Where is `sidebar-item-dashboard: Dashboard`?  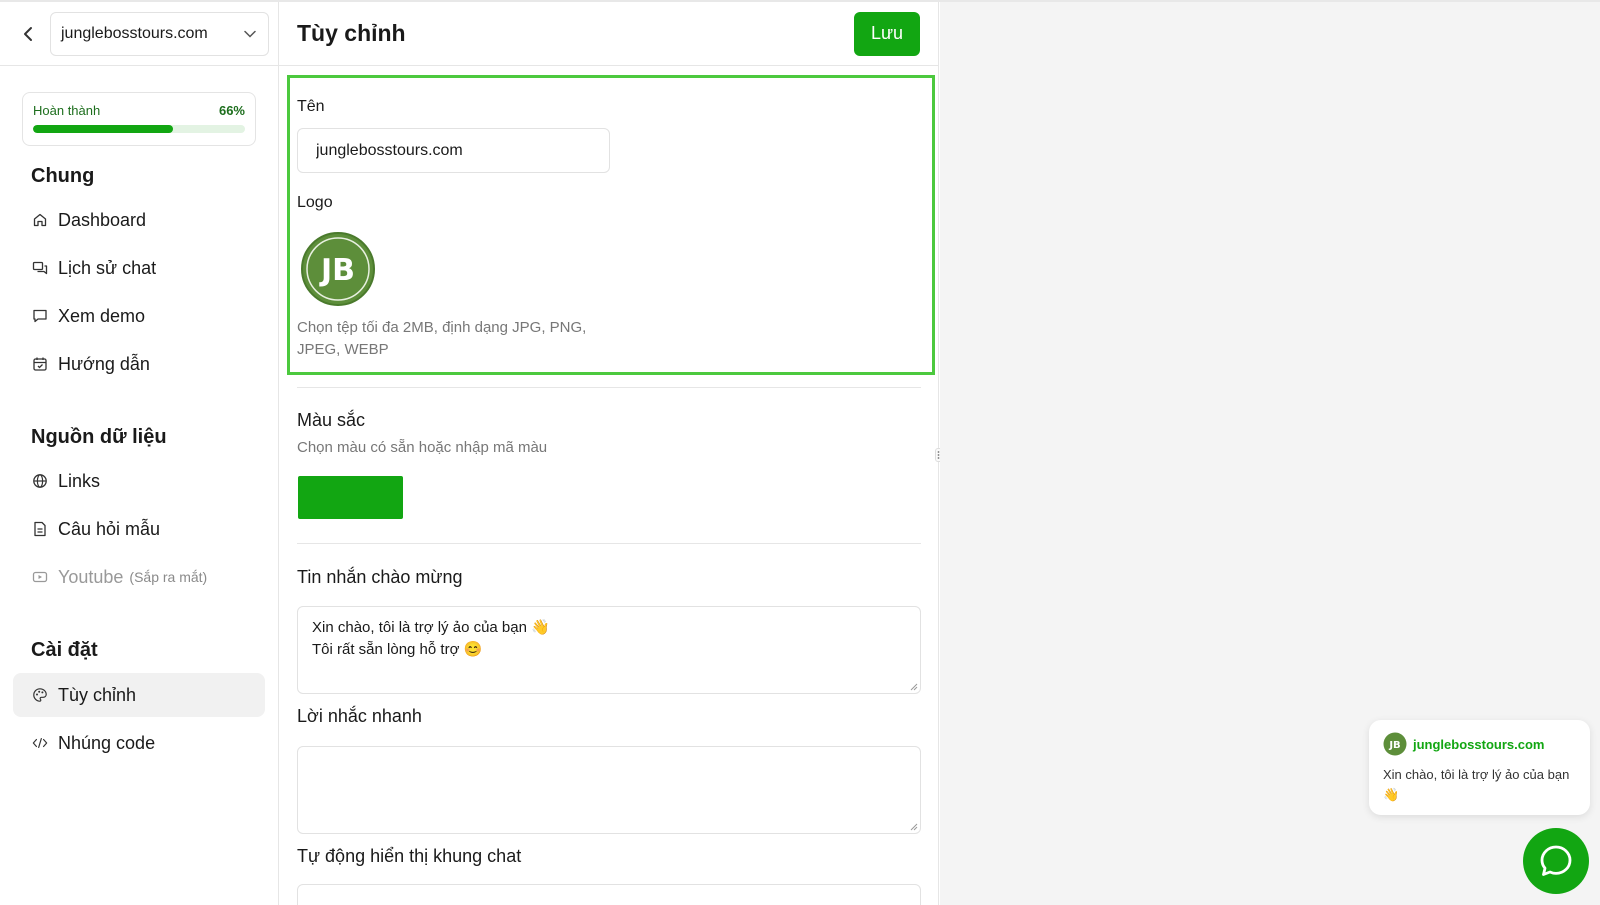
sidebar-item-dashboard: Dashboard is located at coordinates (139, 220).